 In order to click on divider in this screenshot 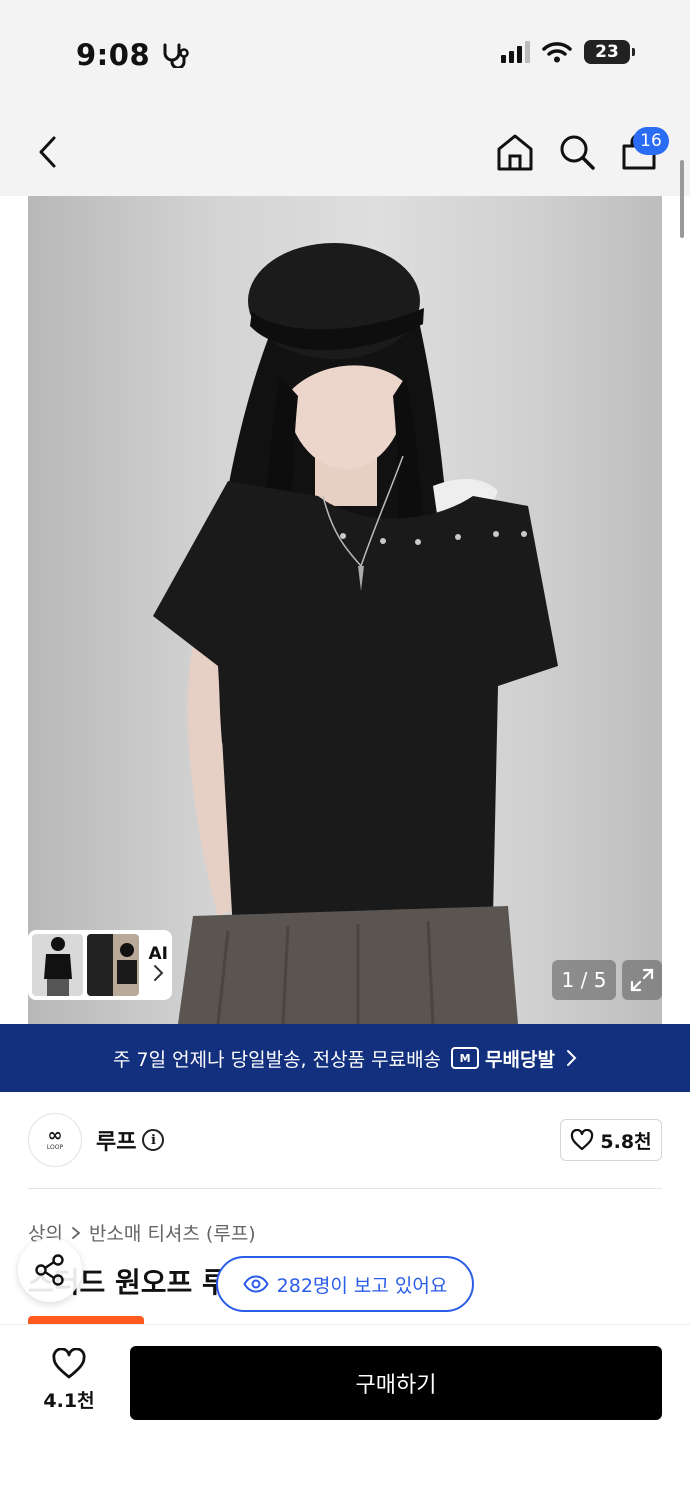, I will do `click(345, 1188)`.